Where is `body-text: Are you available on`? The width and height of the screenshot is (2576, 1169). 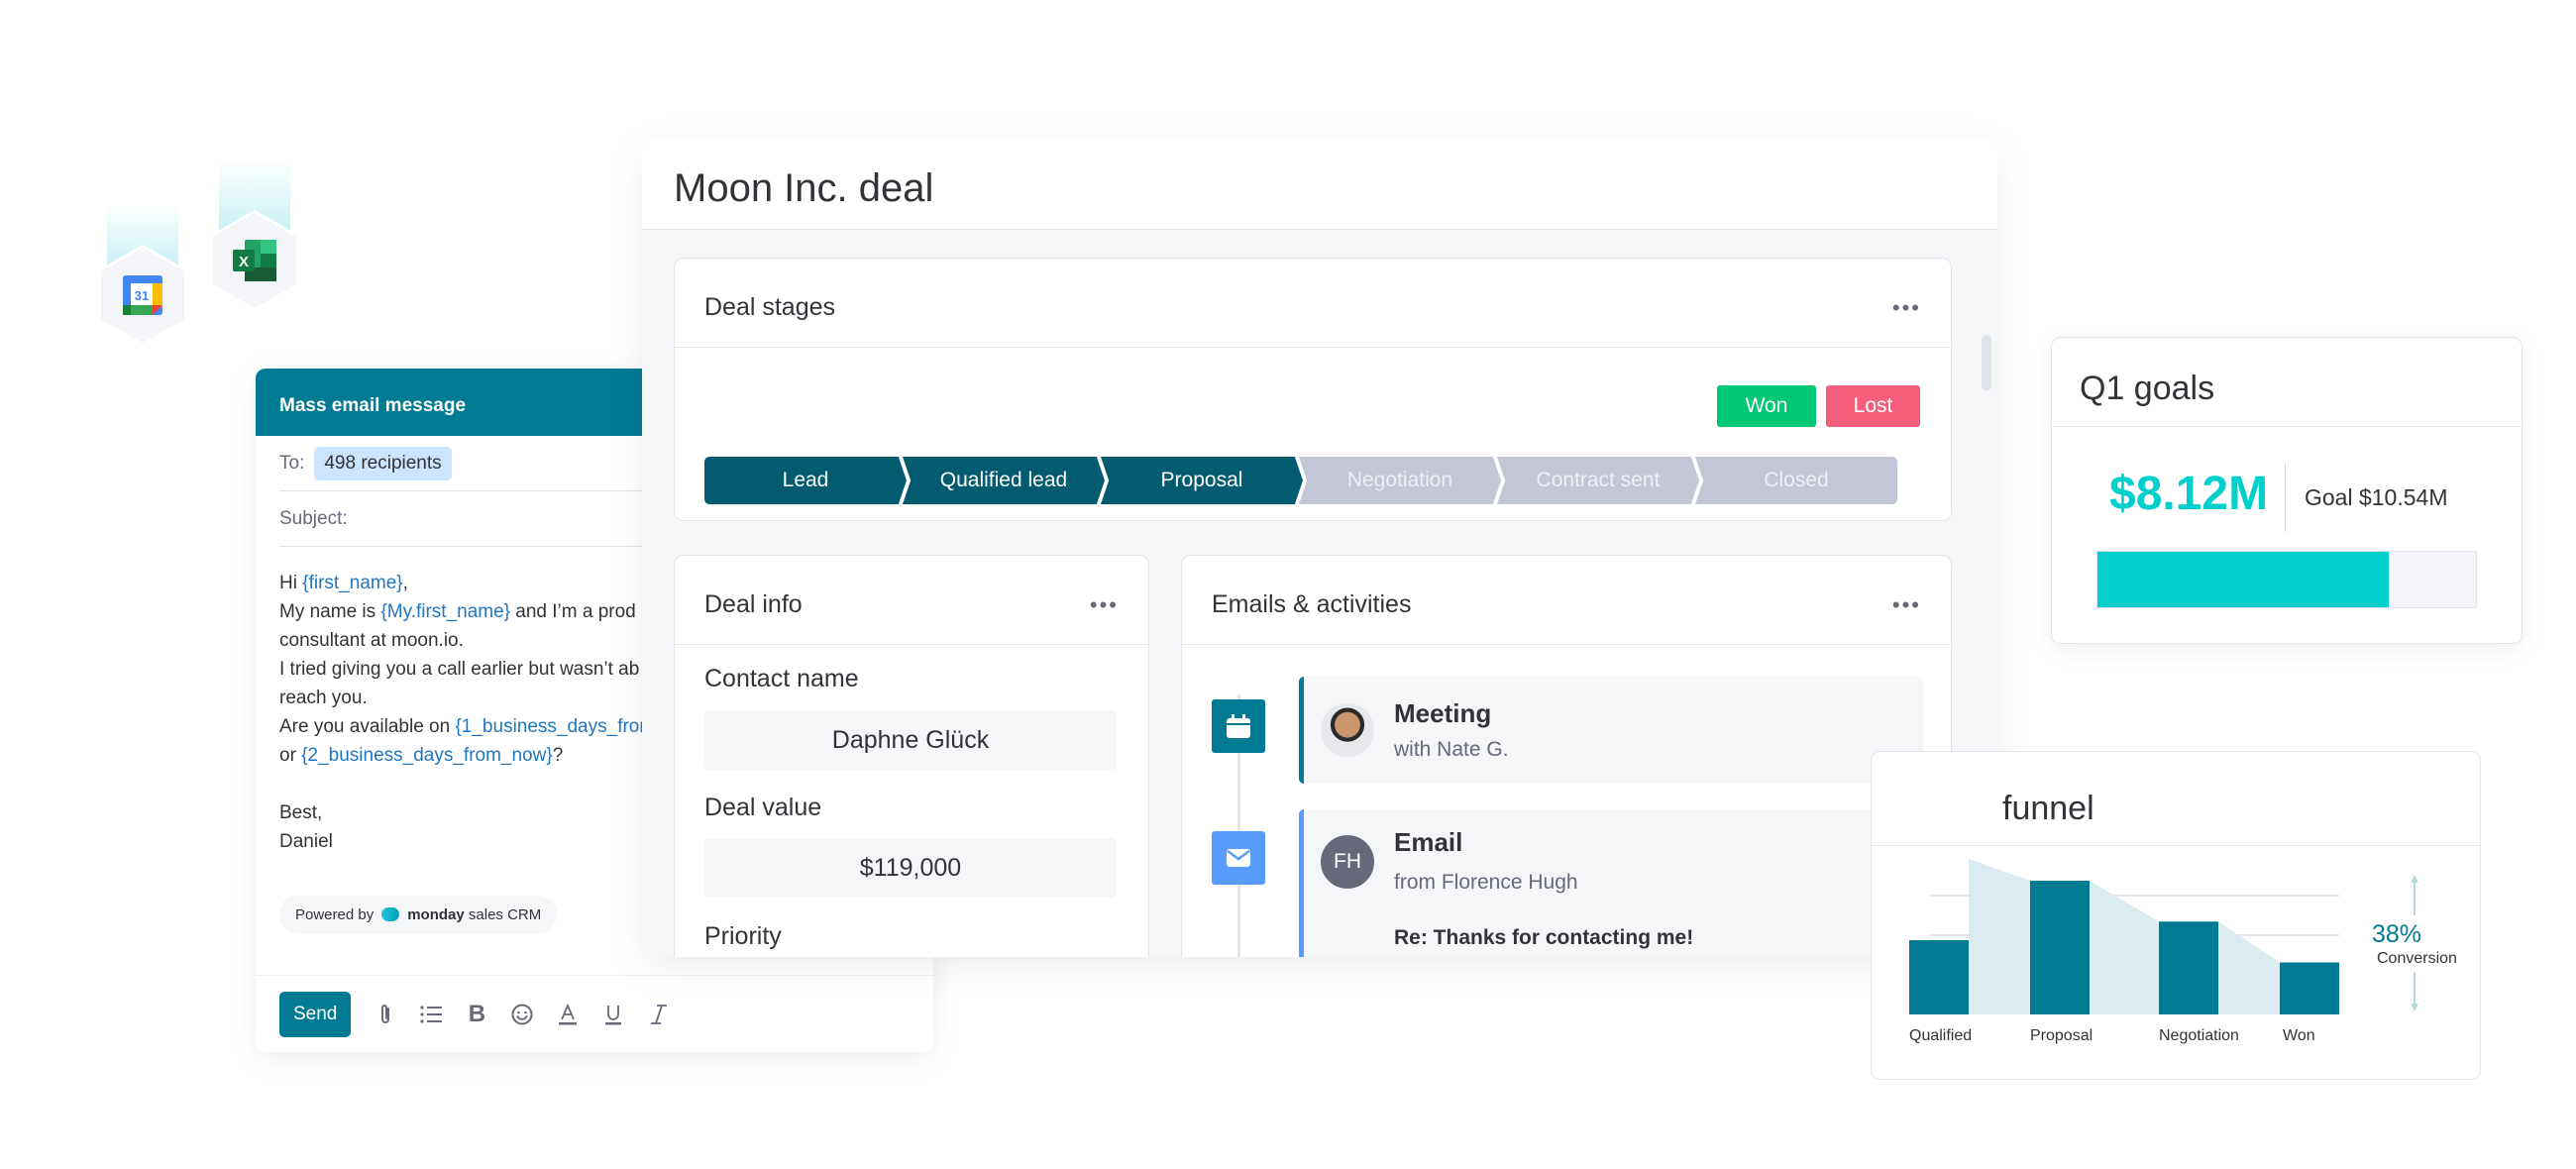 body-text: Are you available on is located at coordinates (368, 727).